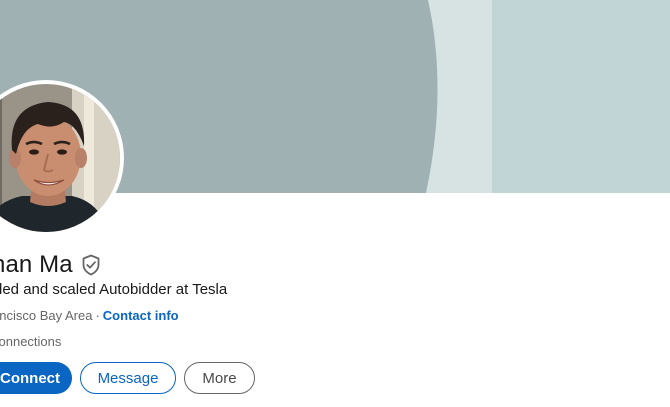 Image resolution: width=670 pixels, height=407 pixels. Describe the element at coordinates (60, 158) in the screenshot. I see `profile-photo` at that location.